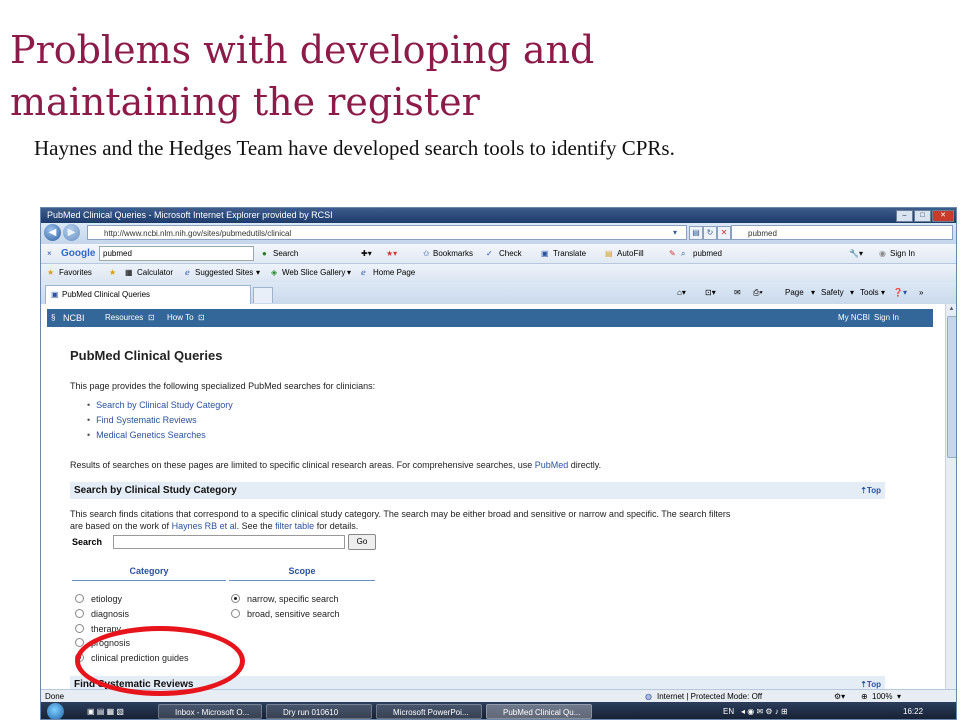 The width and height of the screenshot is (960, 720). I want to click on tab-favicon: ▣, so click(55, 294).